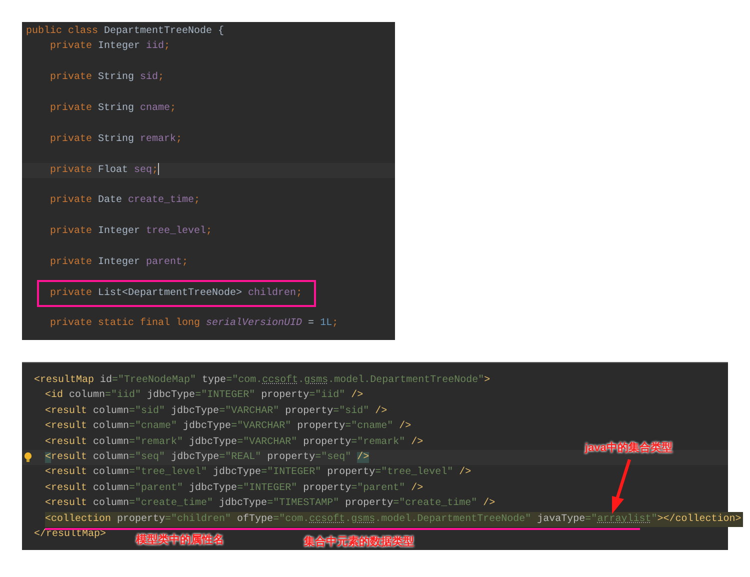 The width and height of the screenshot is (750, 577). What do you see at coordinates (207, 457) in the screenshot?
I see `code-line: <result column="seq" jdbcType="REAL" property="seq" />` at bounding box center [207, 457].